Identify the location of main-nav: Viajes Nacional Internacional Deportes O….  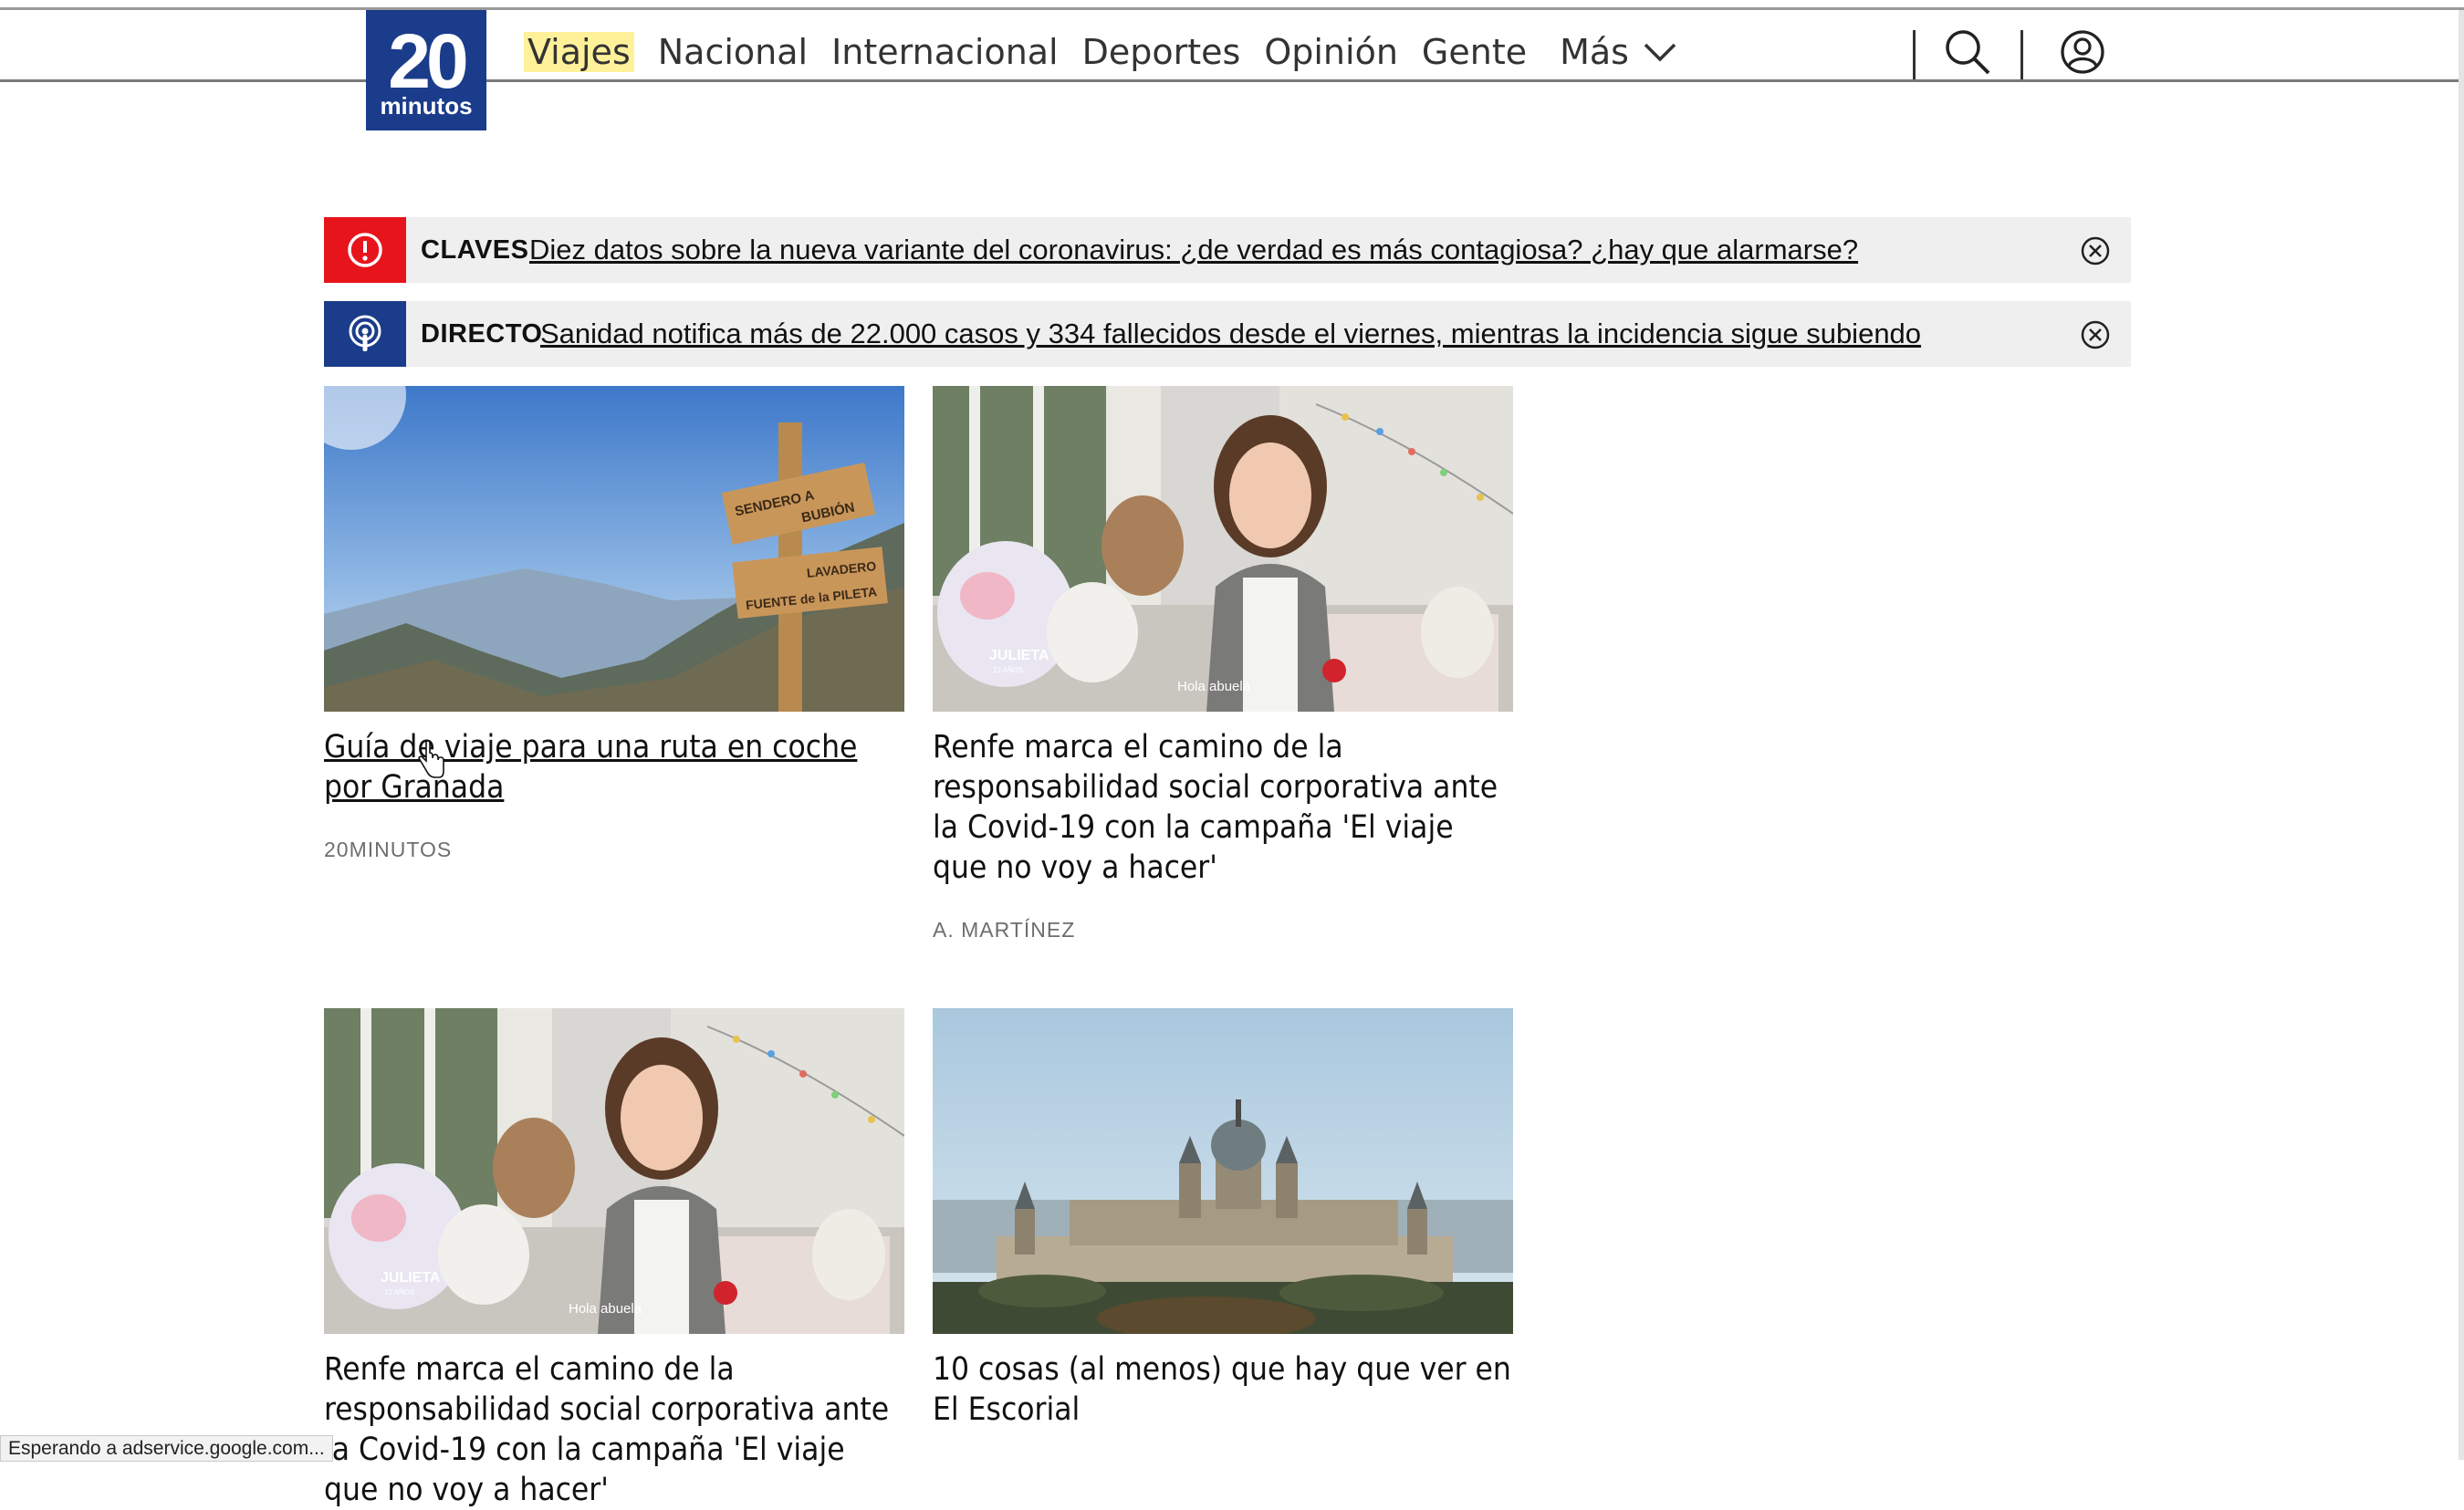
(1100, 52).